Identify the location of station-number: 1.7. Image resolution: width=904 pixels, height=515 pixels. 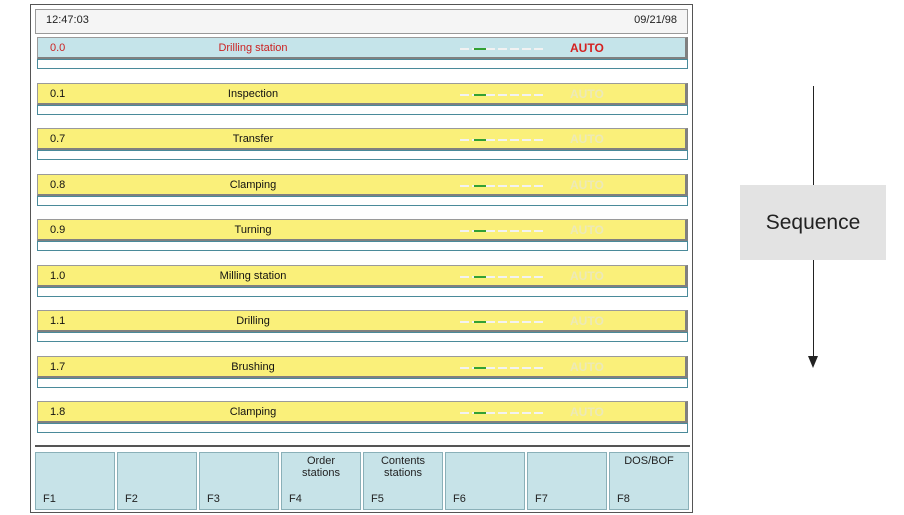
(58, 366).